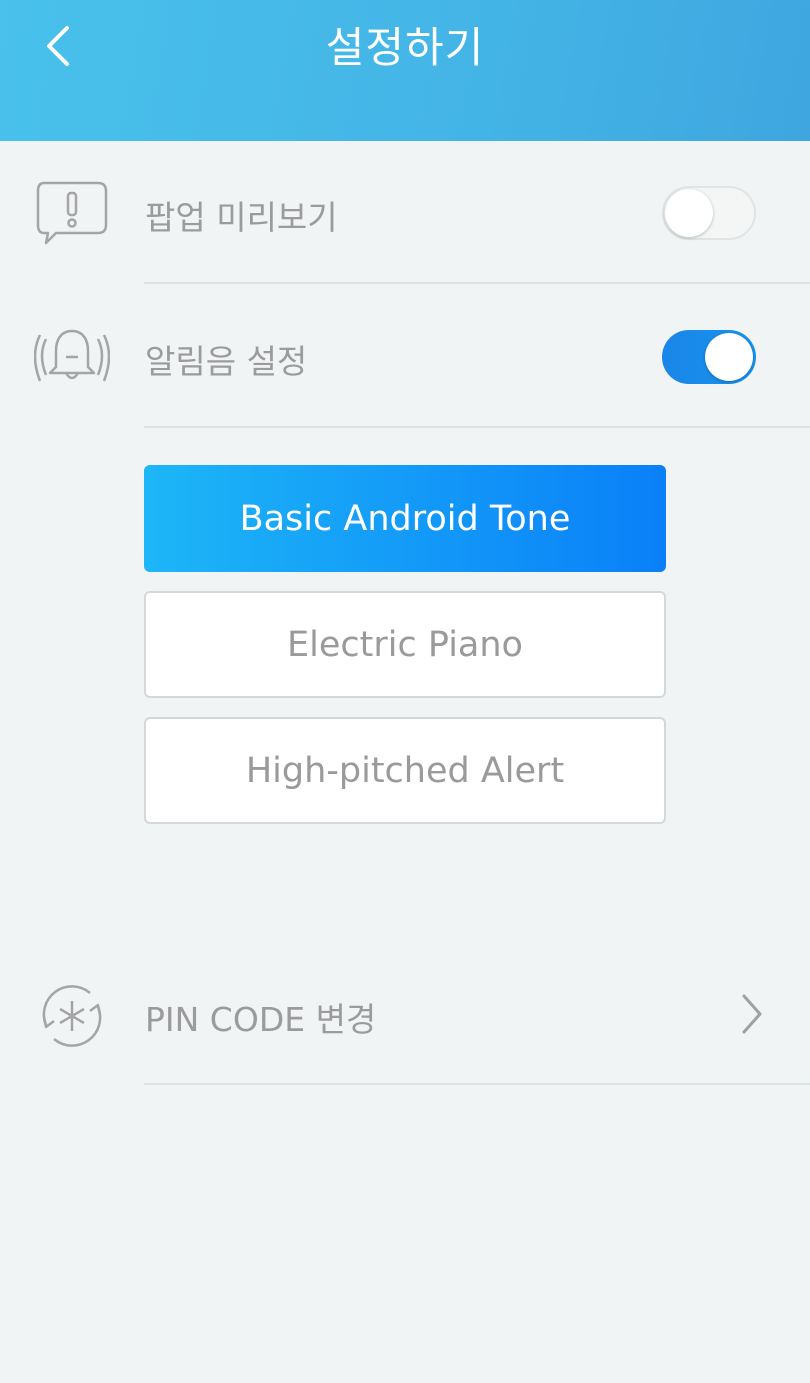 The height and width of the screenshot is (1383, 810). I want to click on tone-option-label: High-pitched Alert, so click(405, 770).